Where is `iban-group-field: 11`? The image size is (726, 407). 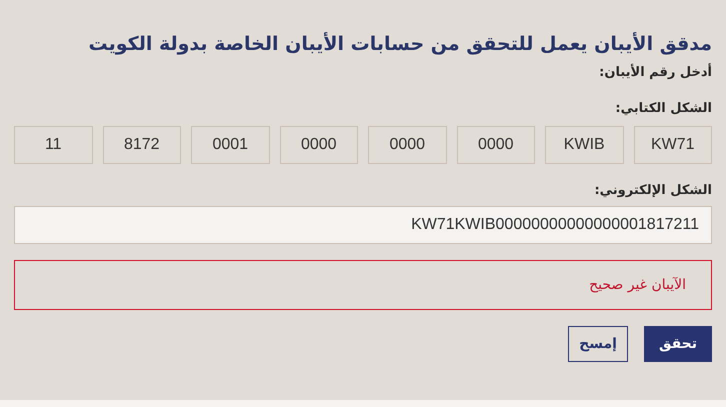 iban-group-field: 11 is located at coordinates (53, 145).